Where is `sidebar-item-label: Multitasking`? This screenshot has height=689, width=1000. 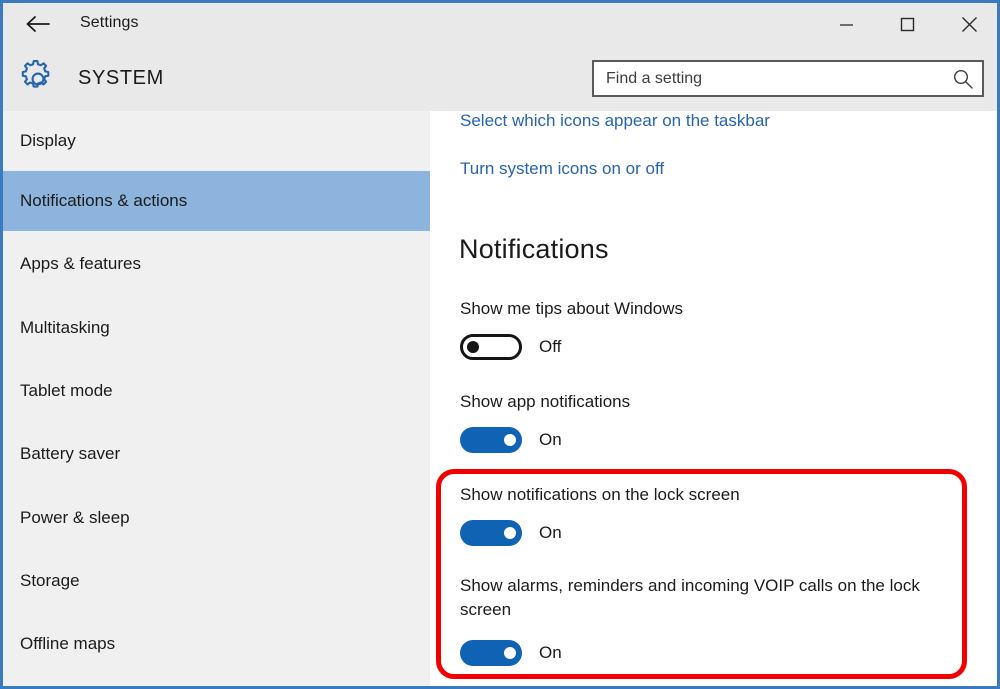
sidebar-item-label: Multitasking is located at coordinates (65, 327).